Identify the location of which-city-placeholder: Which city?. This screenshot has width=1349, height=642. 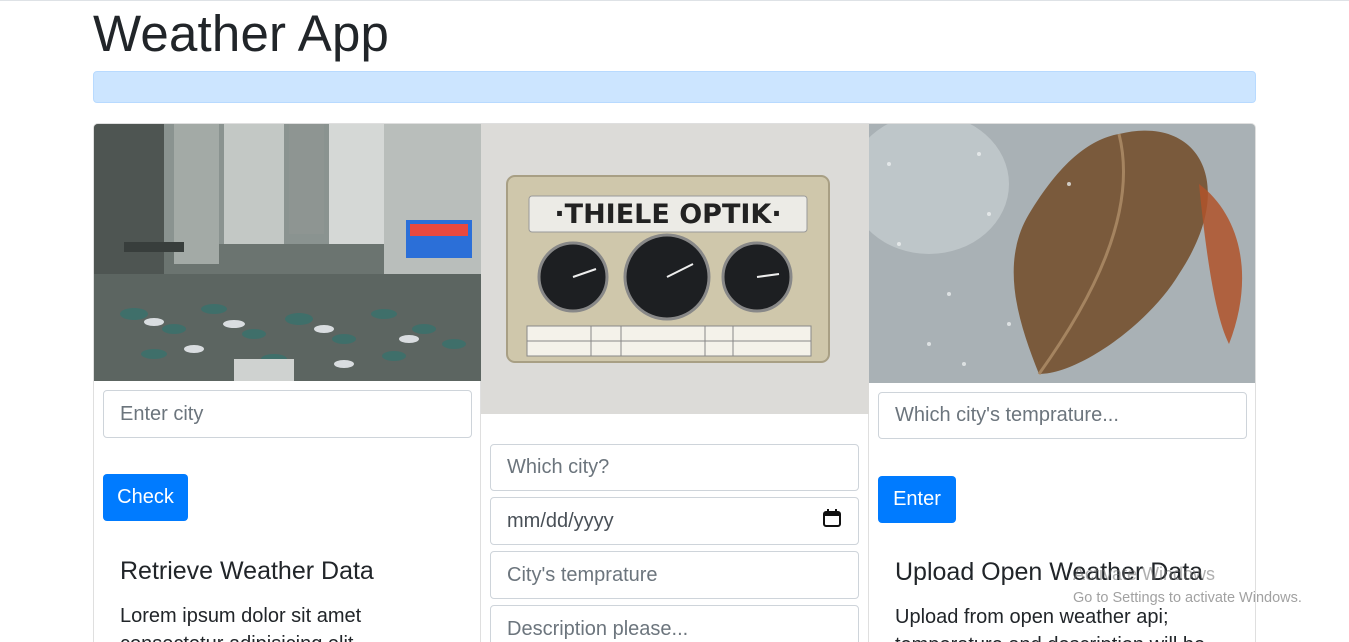
(558, 467).